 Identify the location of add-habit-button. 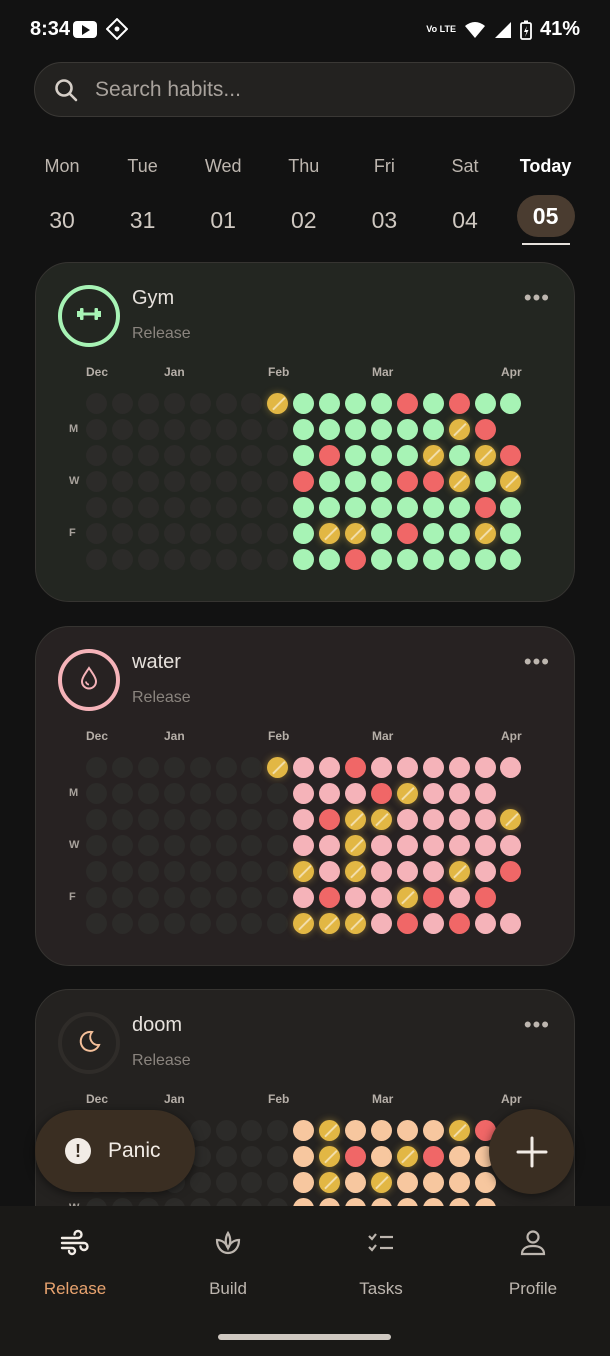
(531, 1151).